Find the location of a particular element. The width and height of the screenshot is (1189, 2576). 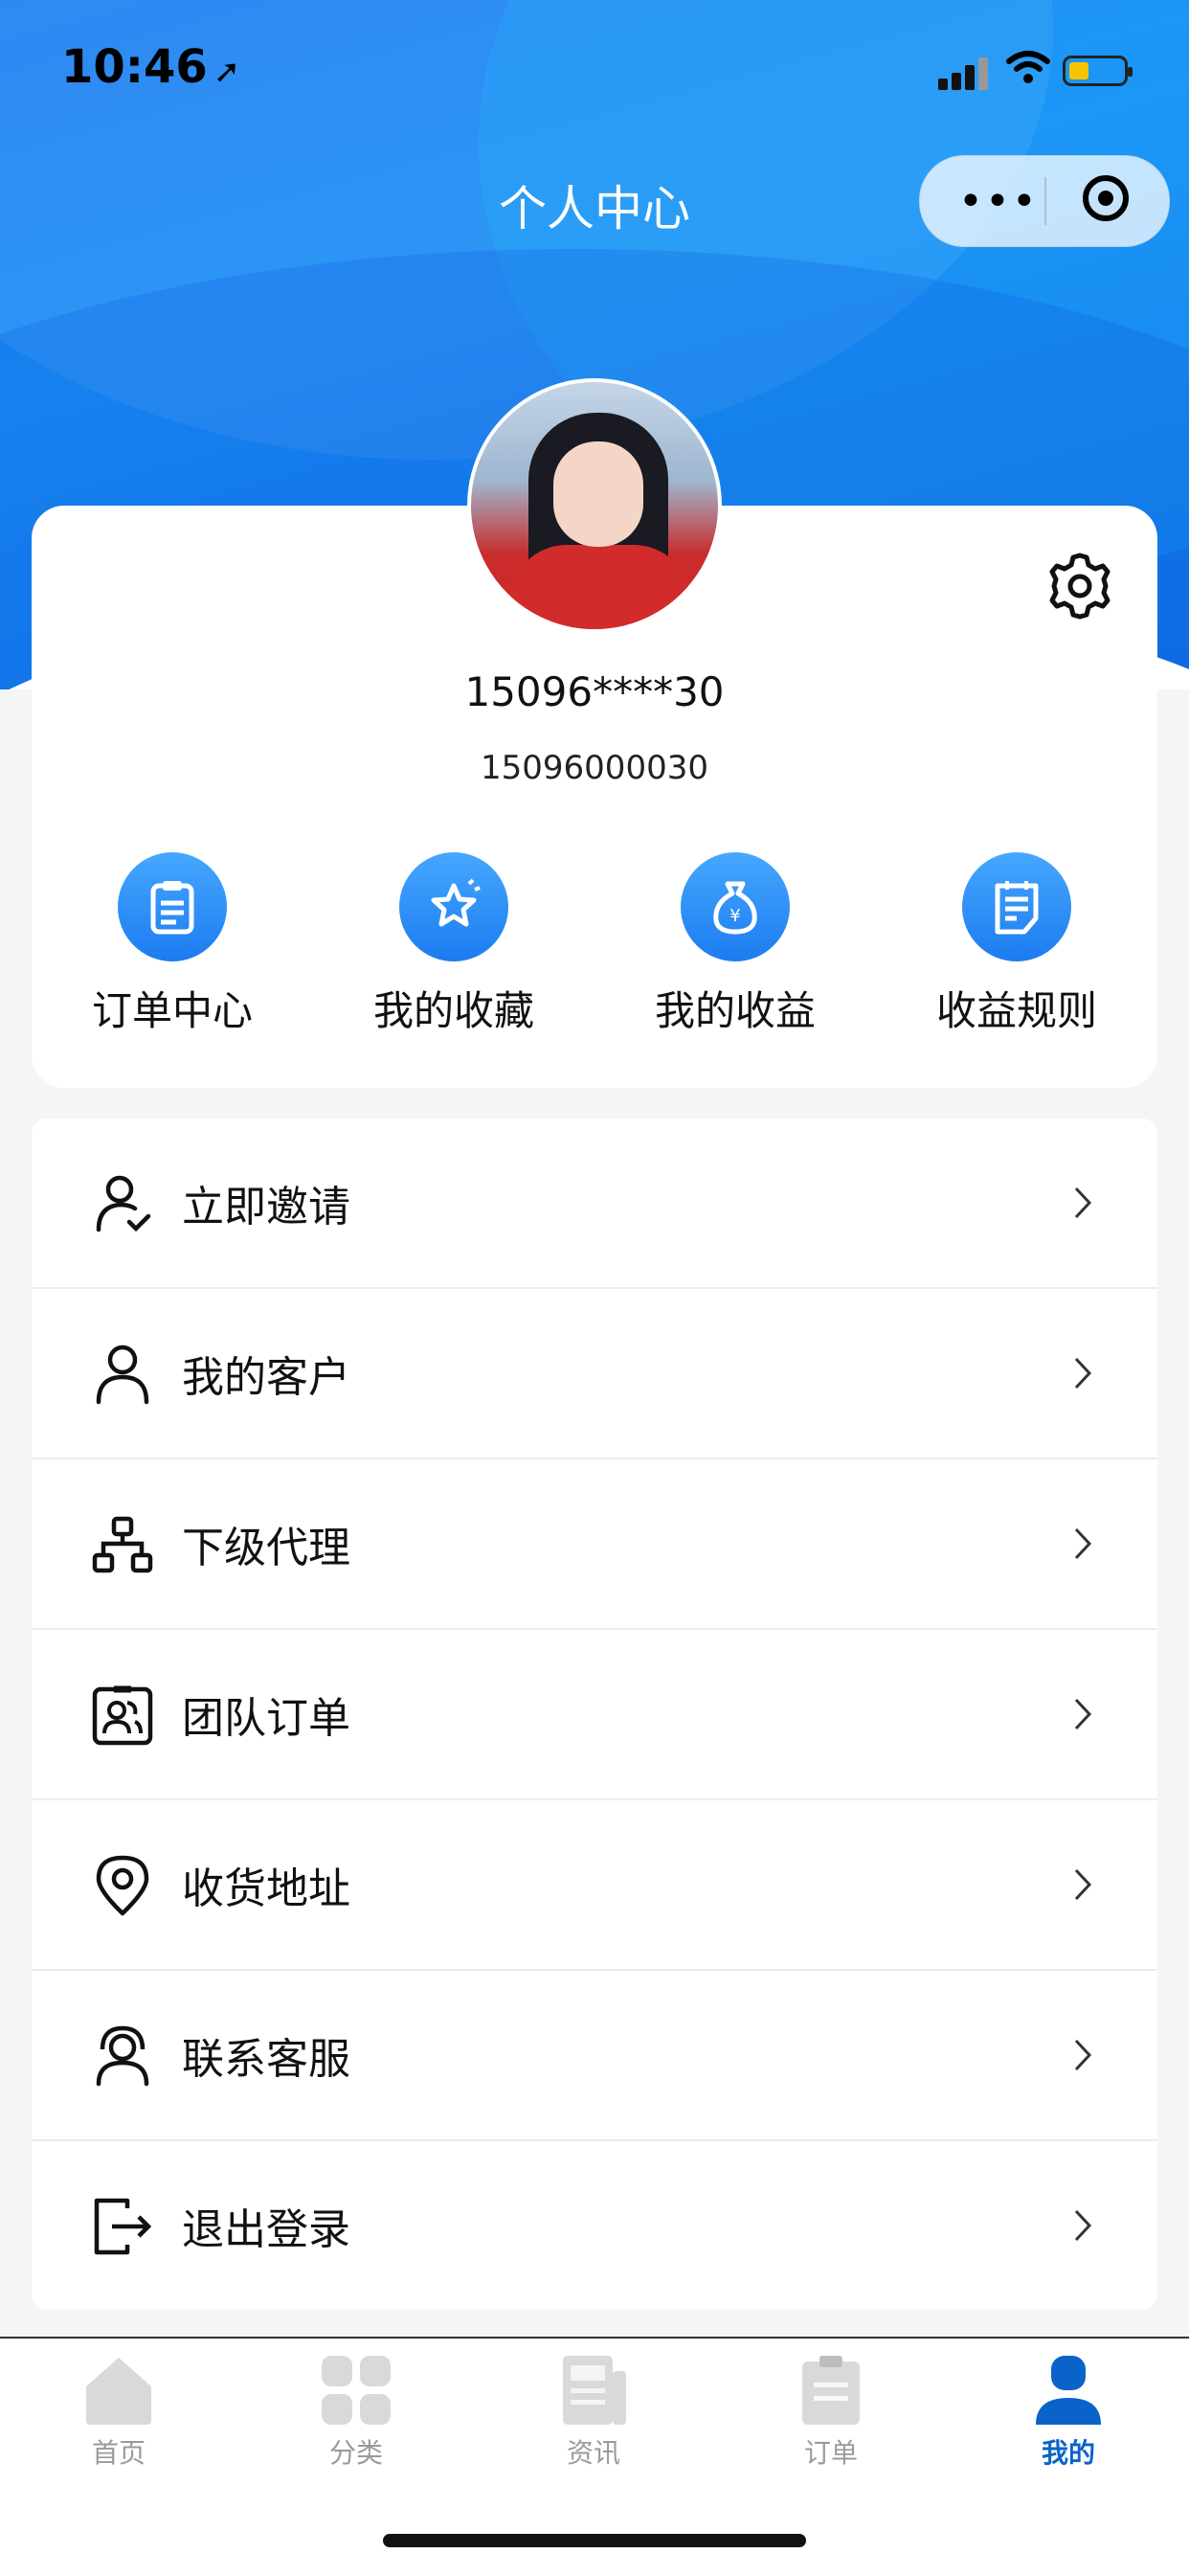

miniprogram-capsule: ••• is located at coordinates (1044, 201).